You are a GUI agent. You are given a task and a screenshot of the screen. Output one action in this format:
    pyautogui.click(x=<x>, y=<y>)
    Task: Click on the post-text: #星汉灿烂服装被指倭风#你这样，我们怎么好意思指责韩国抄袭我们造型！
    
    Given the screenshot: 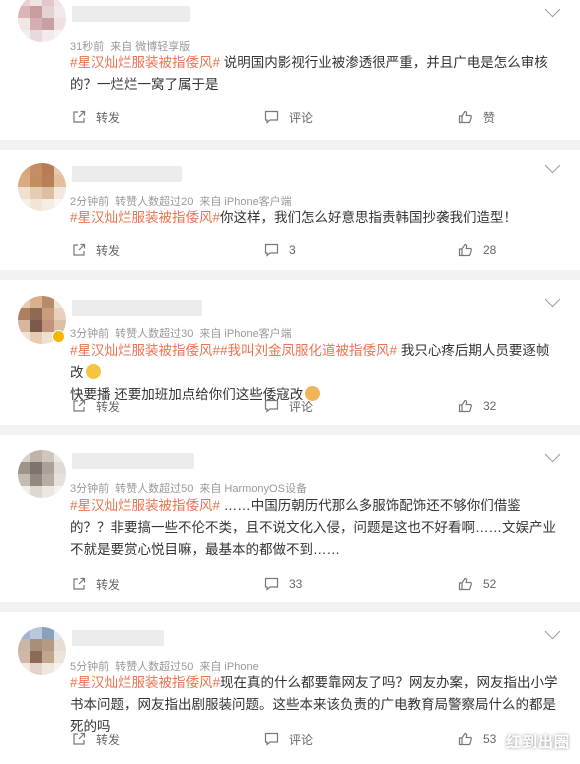 What is the action you would take?
    pyautogui.click(x=294, y=217)
    